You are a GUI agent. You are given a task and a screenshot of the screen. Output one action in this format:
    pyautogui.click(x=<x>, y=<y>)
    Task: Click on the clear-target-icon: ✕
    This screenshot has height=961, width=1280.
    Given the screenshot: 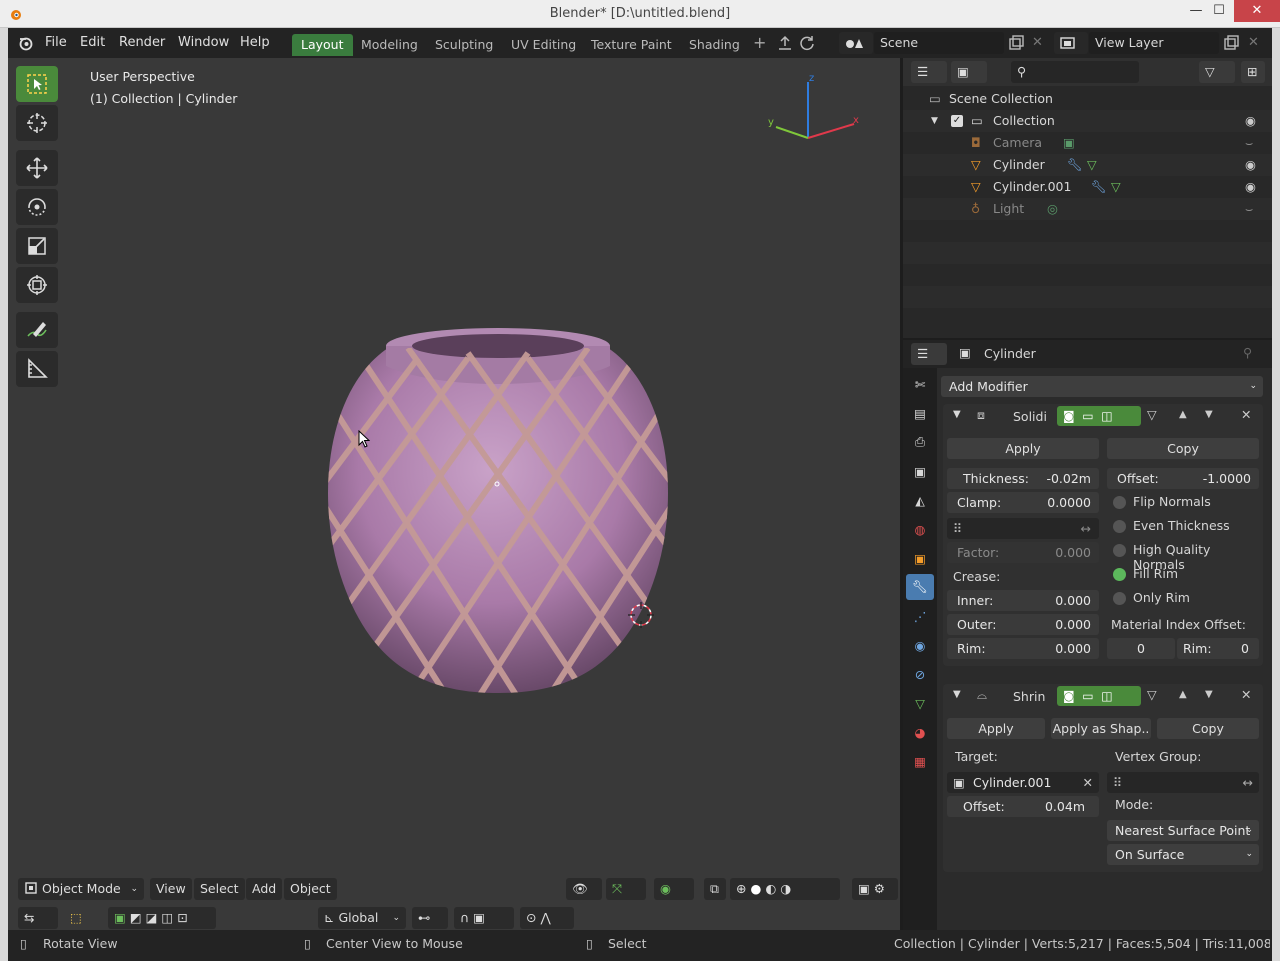 What is the action you would take?
    pyautogui.click(x=1088, y=782)
    